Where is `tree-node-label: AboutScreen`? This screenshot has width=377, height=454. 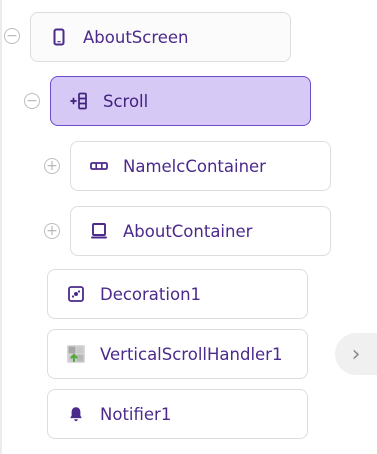 tree-node-label: AboutScreen is located at coordinates (136, 37).